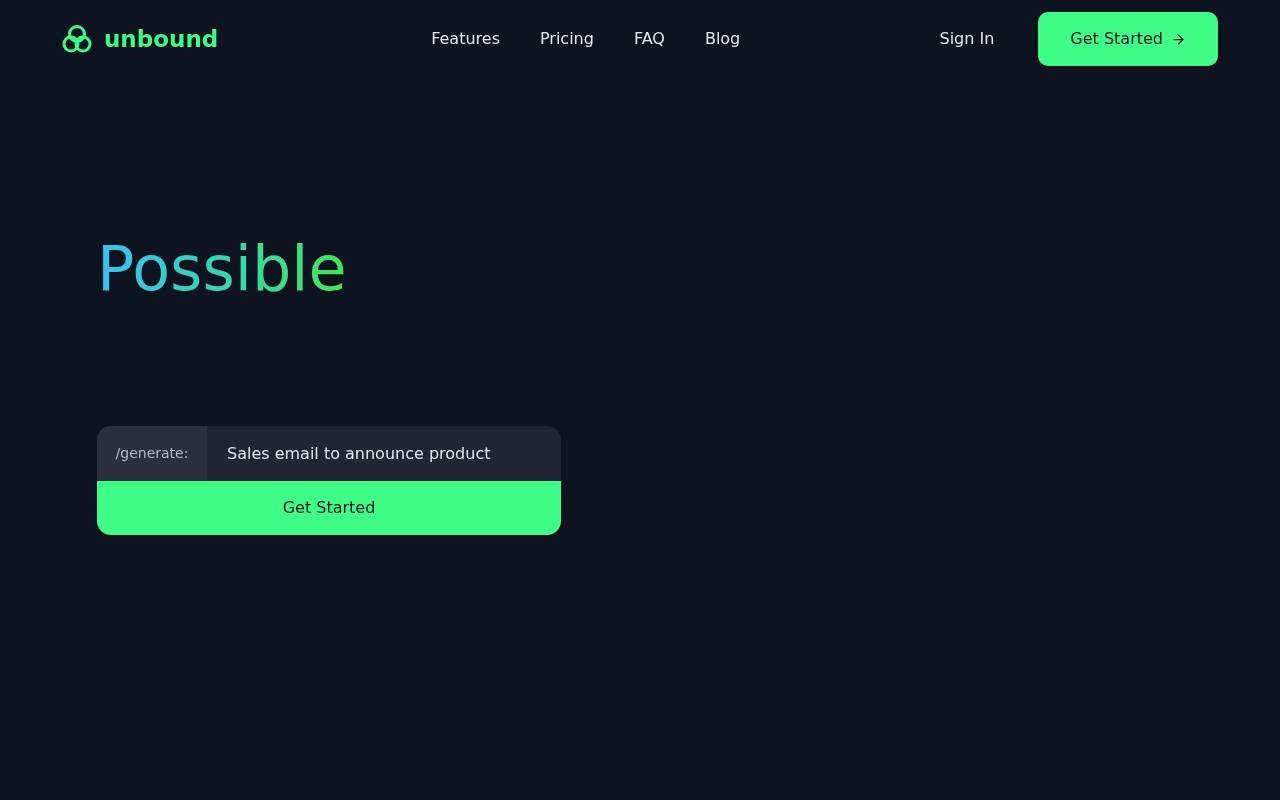 This screenshot has height=800, width=1280. What do you see at coordinates (649, 39) in the screenshot?
I see `nav-link: FAQ` at bounding box center [649, 39].